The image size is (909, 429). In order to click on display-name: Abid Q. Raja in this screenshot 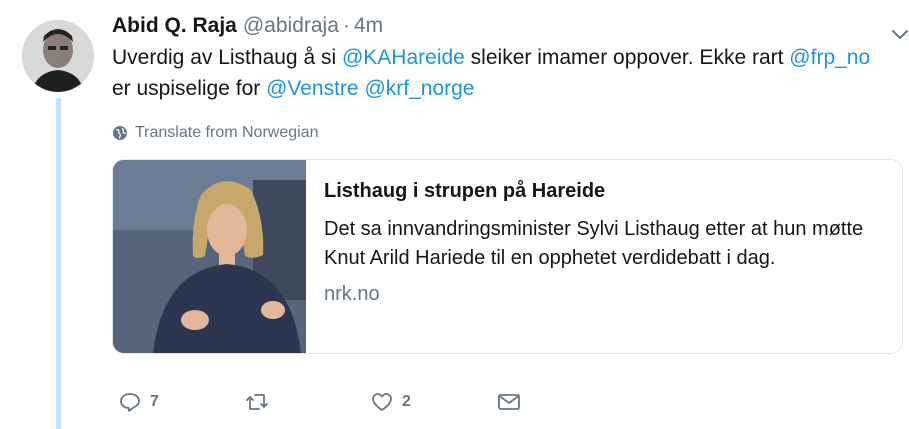, I will do `click(174, 26)`.